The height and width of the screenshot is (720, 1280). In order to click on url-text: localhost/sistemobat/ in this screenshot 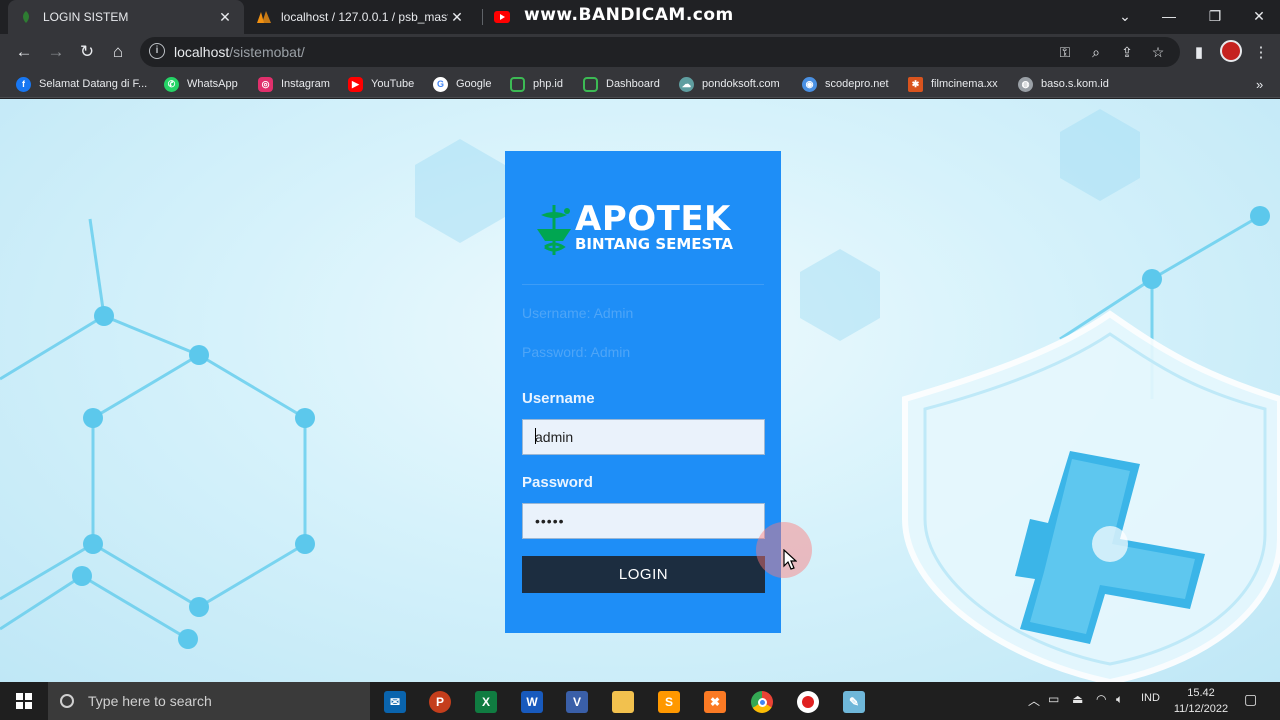, I will do `click(239, 52)`.